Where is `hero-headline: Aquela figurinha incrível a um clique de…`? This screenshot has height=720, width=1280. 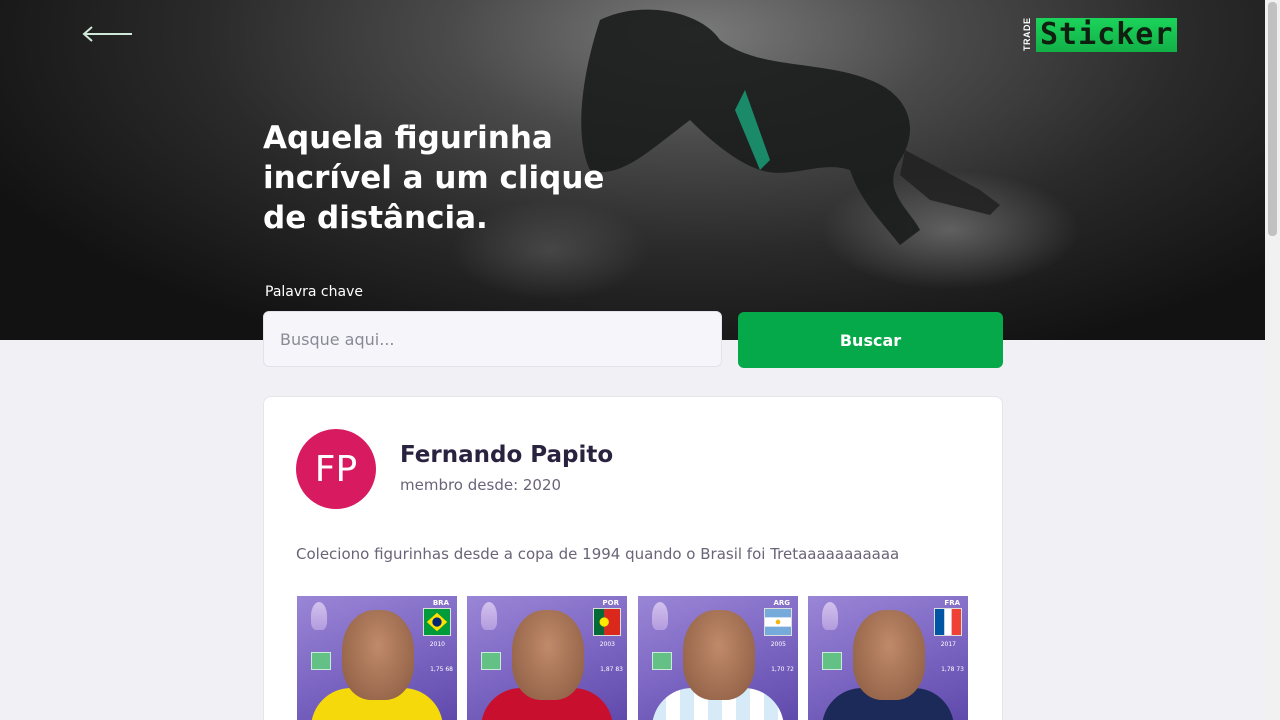 hero-headline: Aquela figurinha incrível a um clique de… is located at coordinates (434, 178).